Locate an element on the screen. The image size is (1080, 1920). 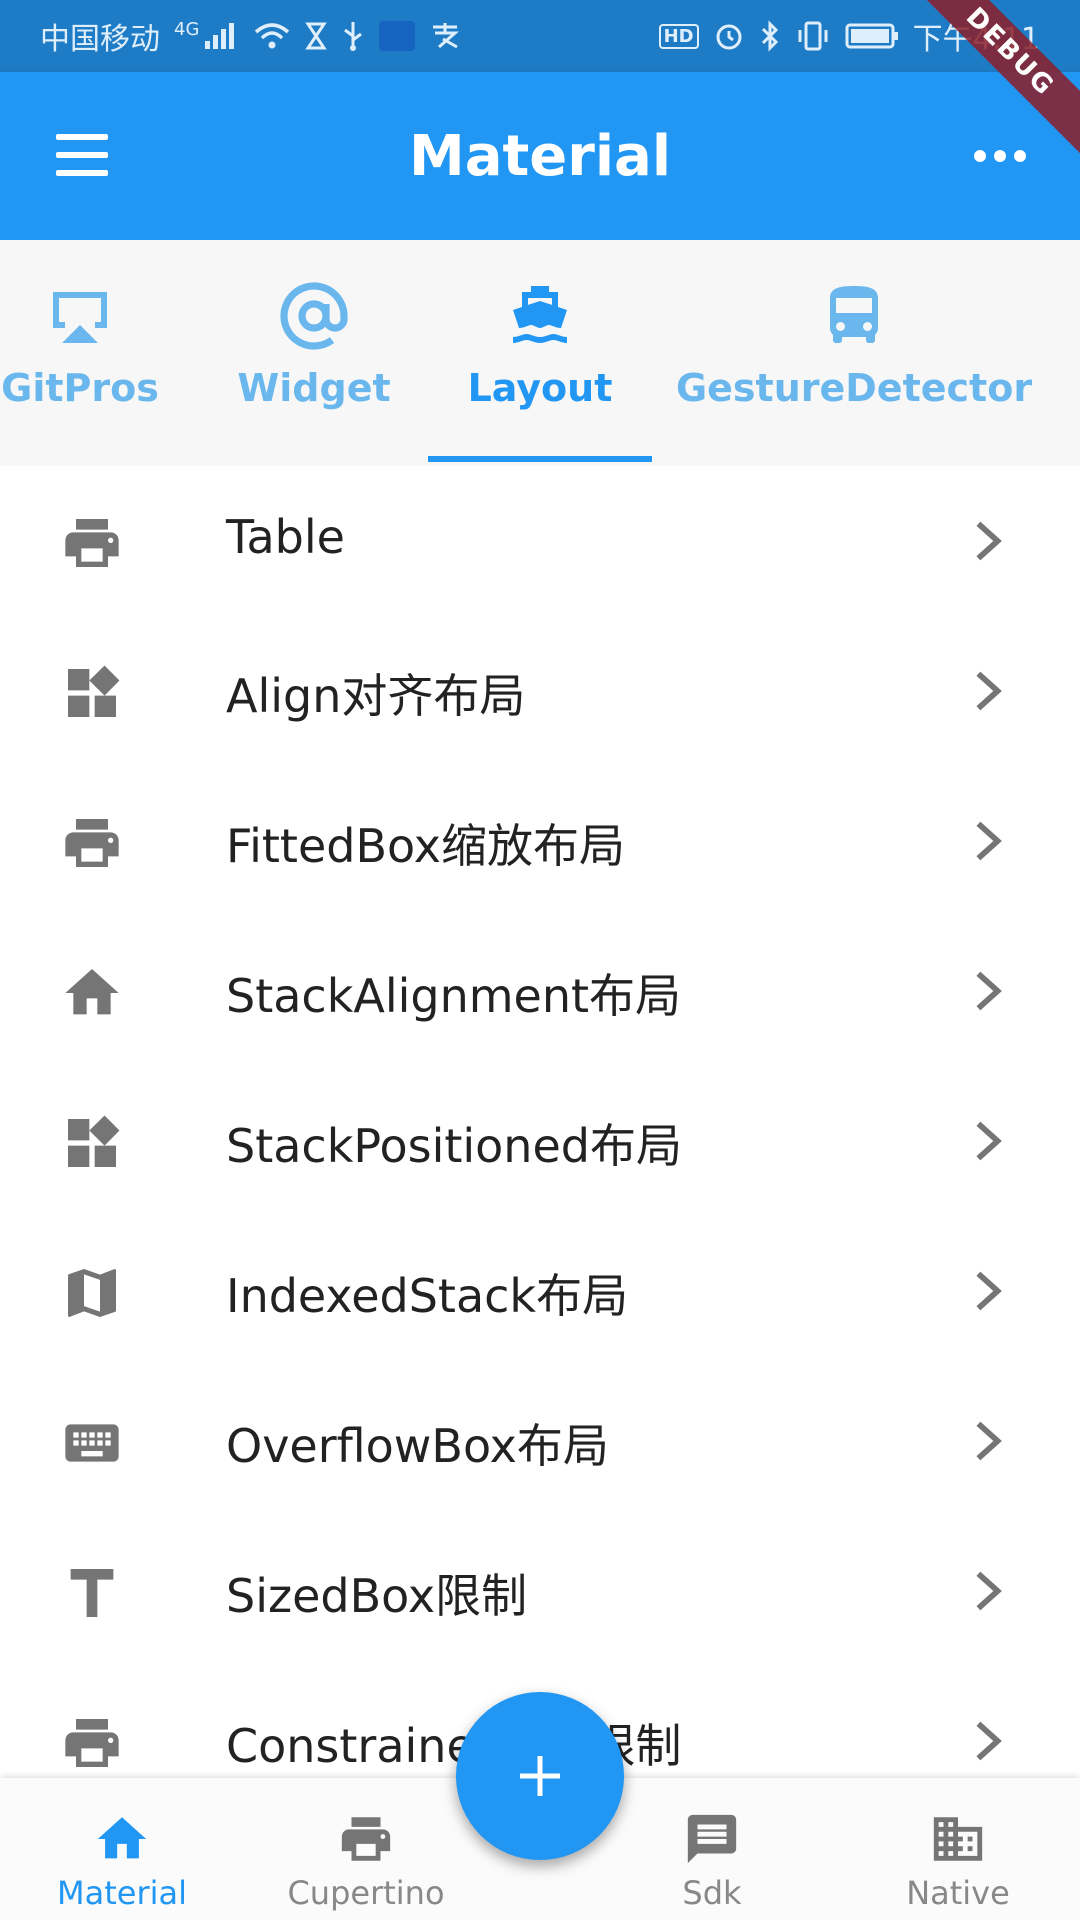
alarm-icon is located at coordinates (729, 37).